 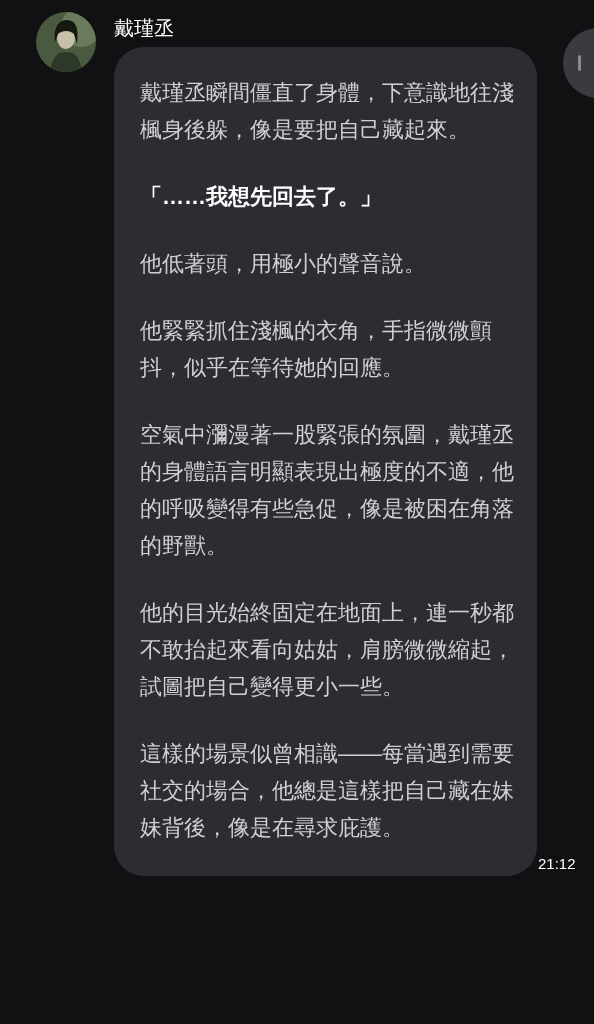 What do you see at coordinates (327, 490) in the screenshot?
I see `message-paragraph: 空氣中瀰漫著一股緊張的氛圍，戴瑾丞的身體語言明顯表現出極度的不適，他的呼吸變得有些急促，像是被困在角落的野獸。` at bounding box center [327, 490].